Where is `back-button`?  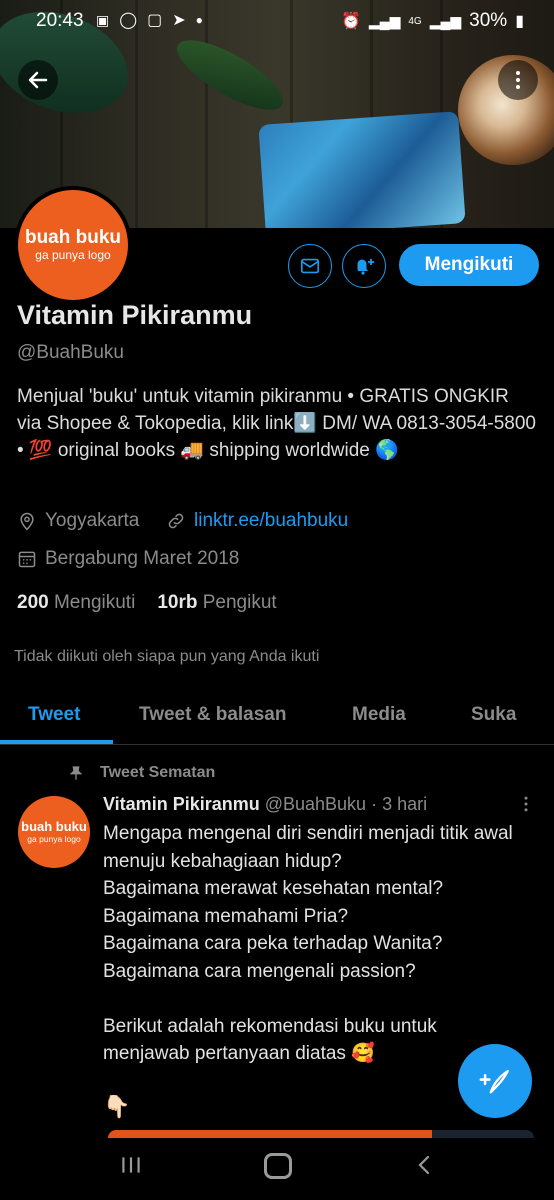 back-button is located at coordinates (38, 80).